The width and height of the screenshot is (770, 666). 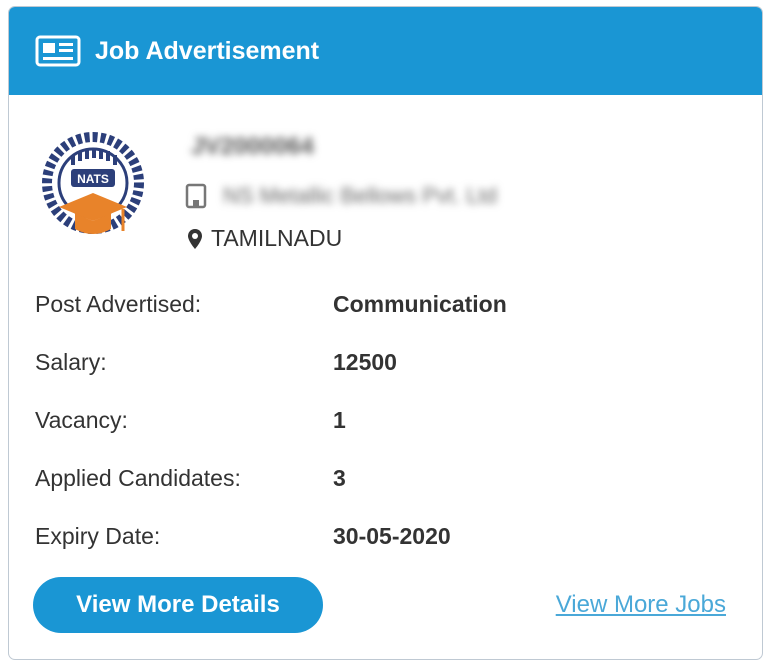 I want to click on employer-name: NS Metallic Bellows Pvt. Ltd, so click(x=360, y=195).